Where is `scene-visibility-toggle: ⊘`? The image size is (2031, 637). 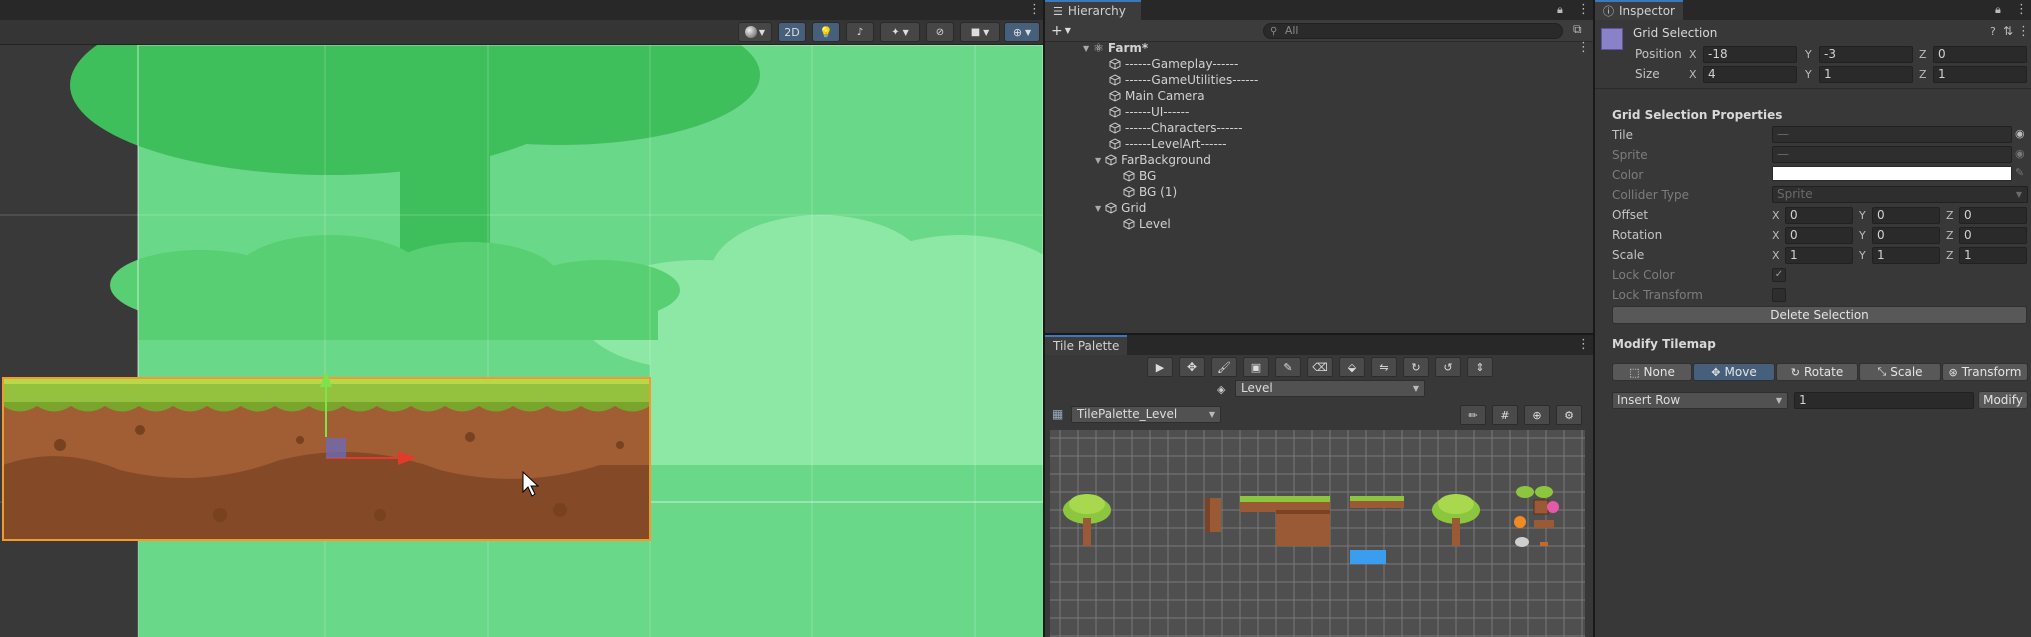 scene-visibility-toggle: ⊘ is located at coordinates (940, 32).